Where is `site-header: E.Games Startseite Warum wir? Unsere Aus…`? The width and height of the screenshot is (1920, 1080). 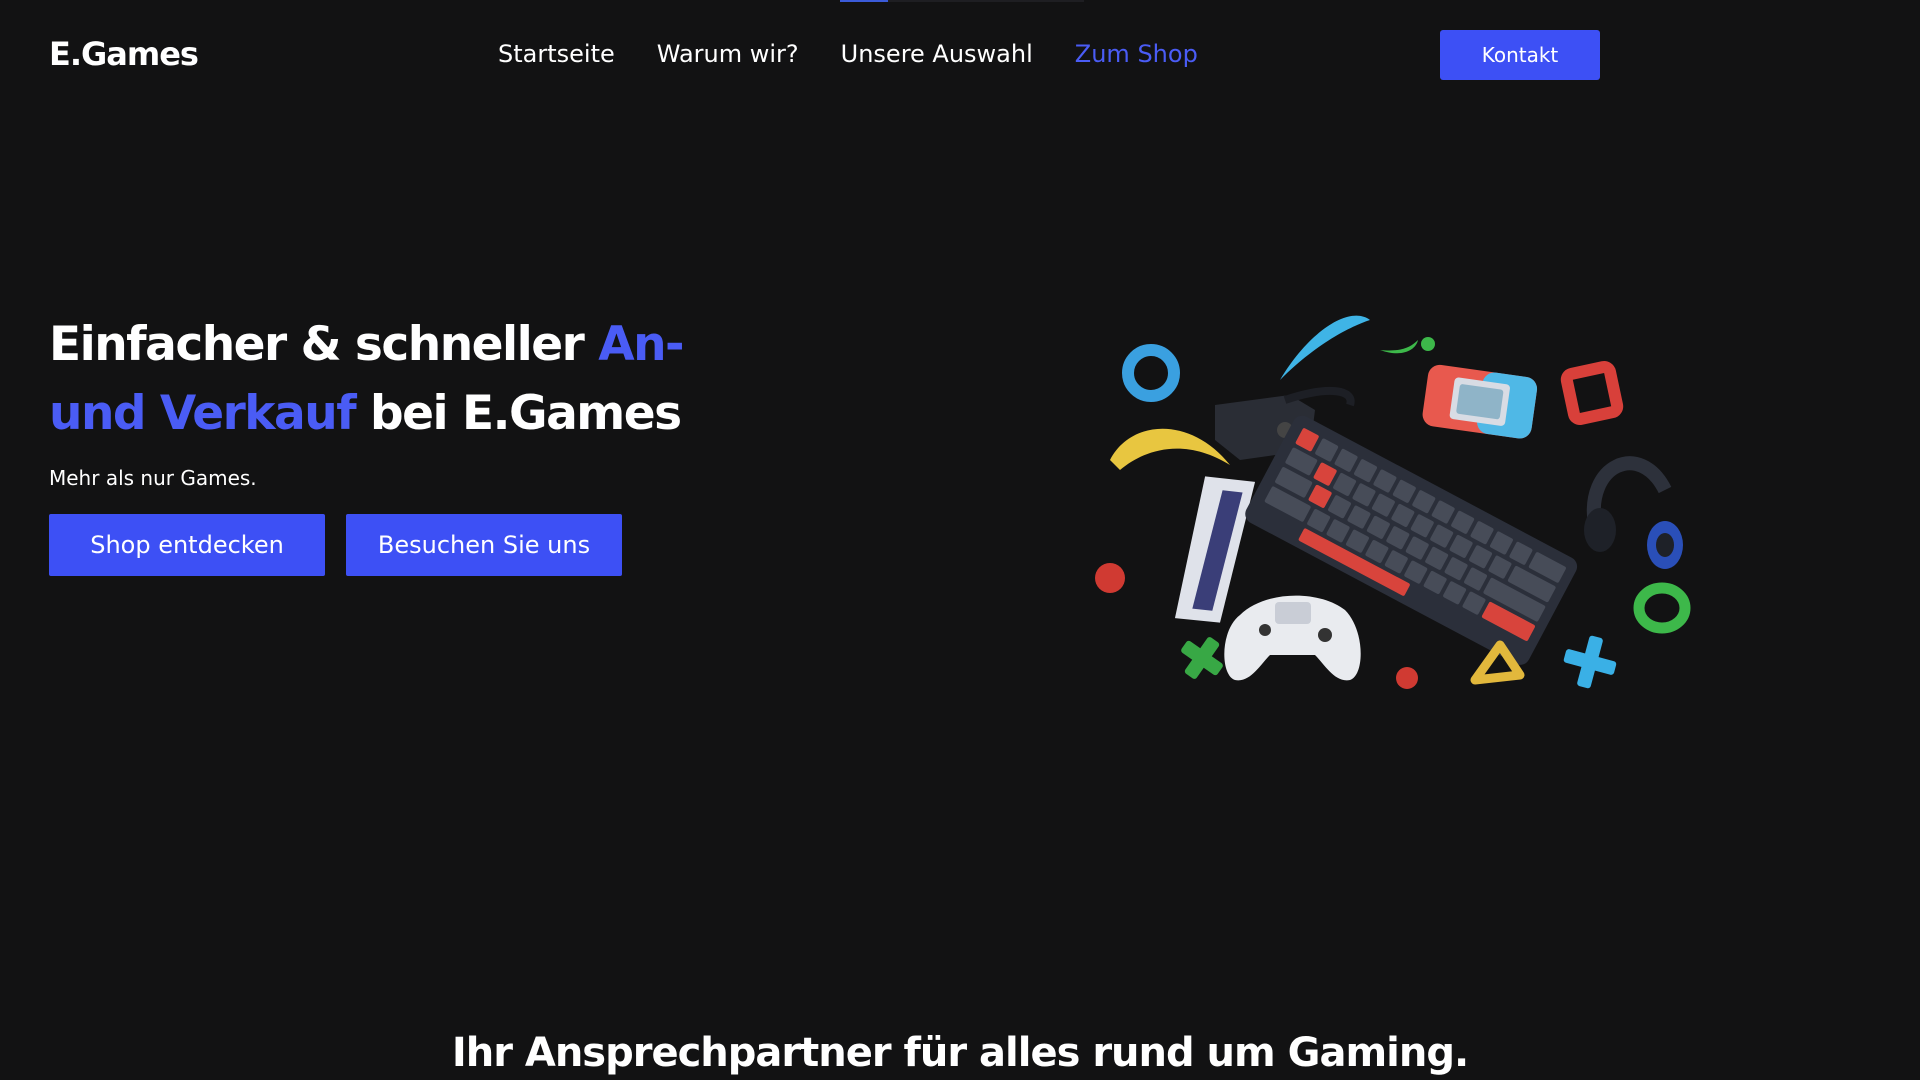
site-header: E.Games Startseite Warum wir? Unsere Aus… is located at coordinates (960, 55).